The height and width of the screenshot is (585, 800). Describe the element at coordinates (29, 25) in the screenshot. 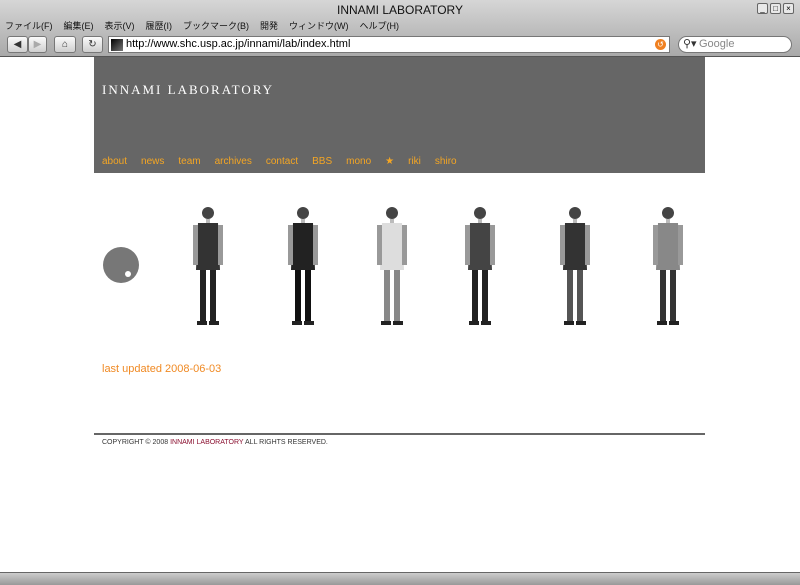

I see `menu-file: ファイル(F)` at that location.